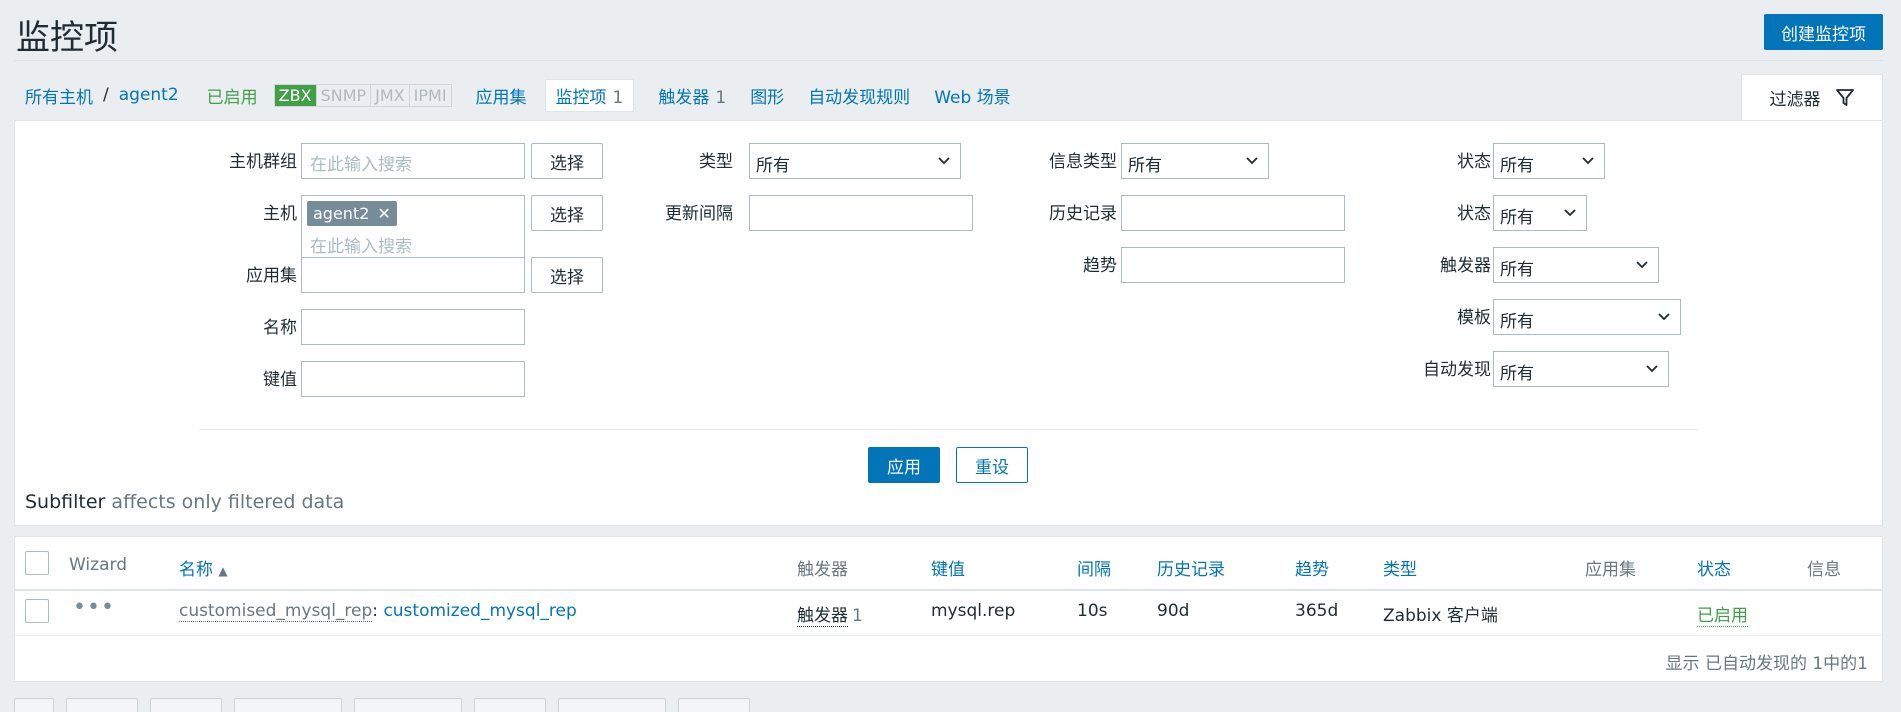 This screenshot has height=712, width=1901. Describe the element at coordinates (203, 567) in the screenshot. I see `col-name: 名称 ▲` at that location.